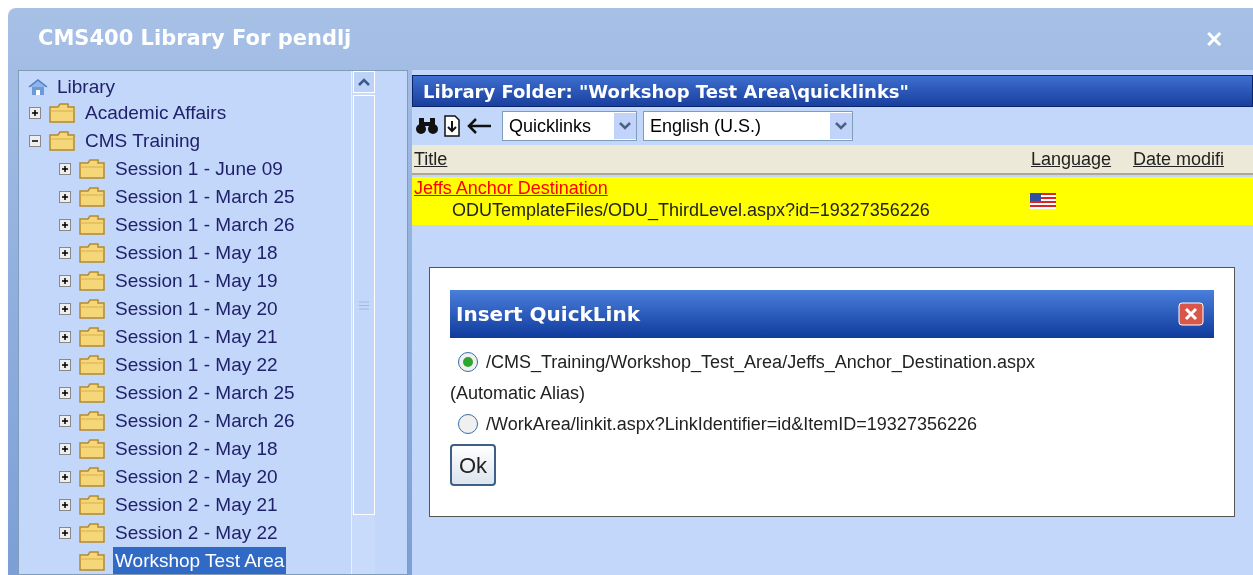 The width and height of the screenshot is (1253, 575). I want to click on collapse-icon, so click(35, 141).